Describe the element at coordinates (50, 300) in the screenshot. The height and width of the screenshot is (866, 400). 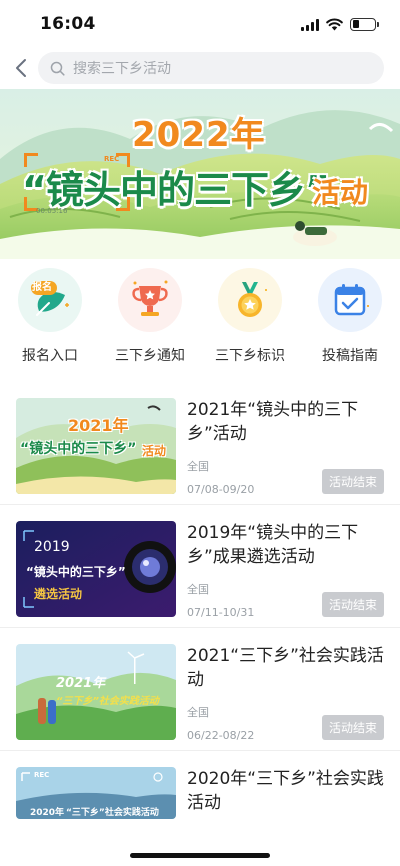
I see `signup-icon: 报名` at that location.